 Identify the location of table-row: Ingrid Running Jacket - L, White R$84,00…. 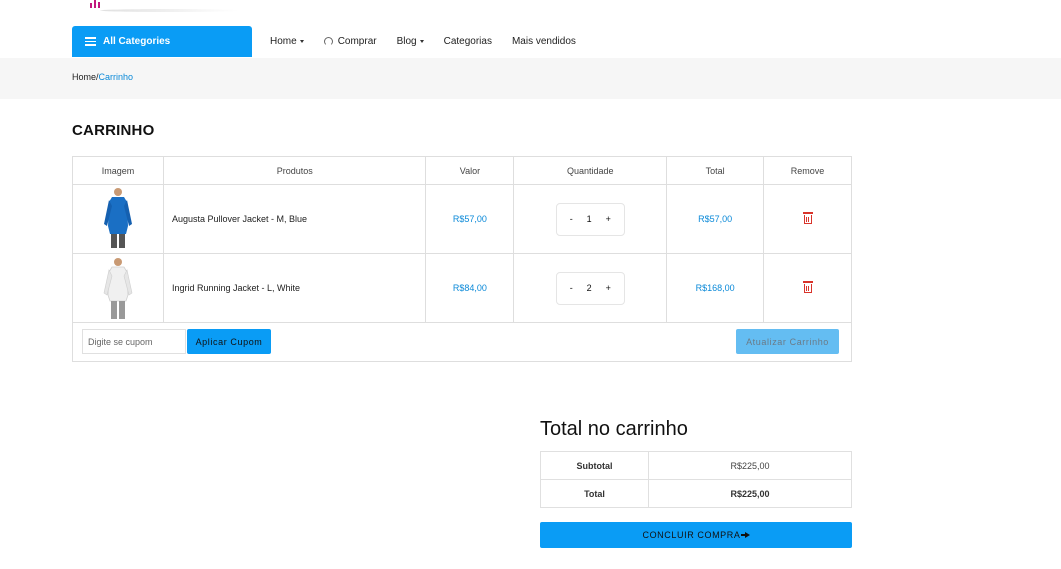
(462, 288).